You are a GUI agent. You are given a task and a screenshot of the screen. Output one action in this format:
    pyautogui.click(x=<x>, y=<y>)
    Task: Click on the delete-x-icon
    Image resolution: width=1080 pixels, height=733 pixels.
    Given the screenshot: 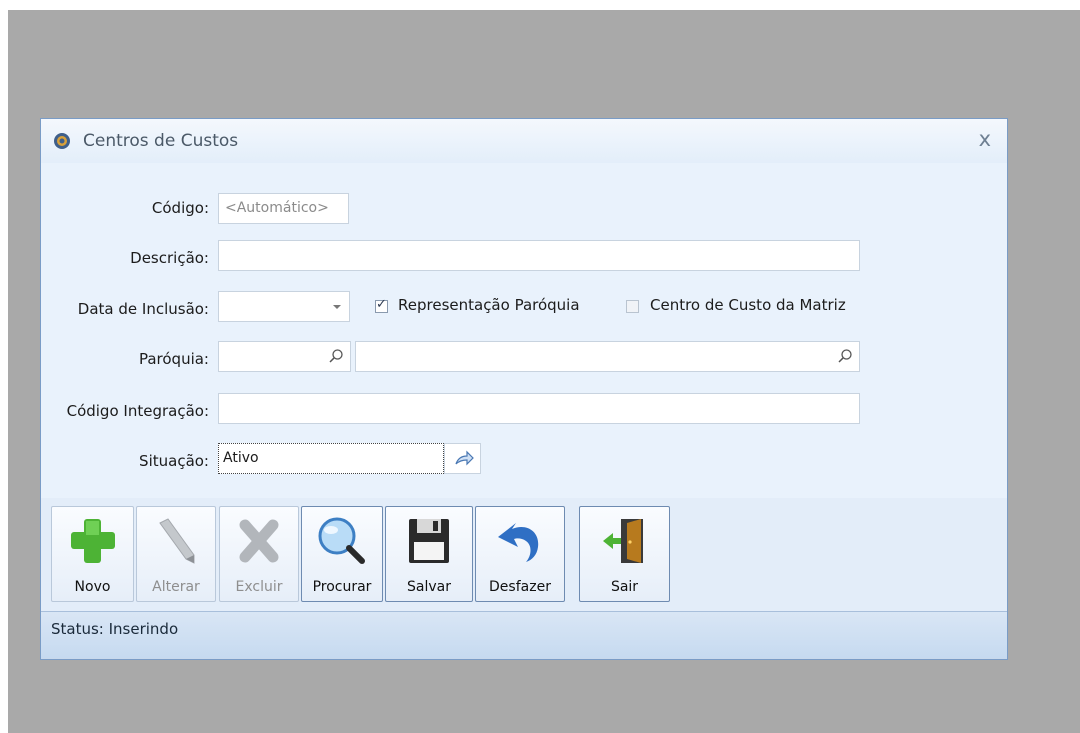 What is the action you would take?
    pyautogui.click(x=259, y=541)
    